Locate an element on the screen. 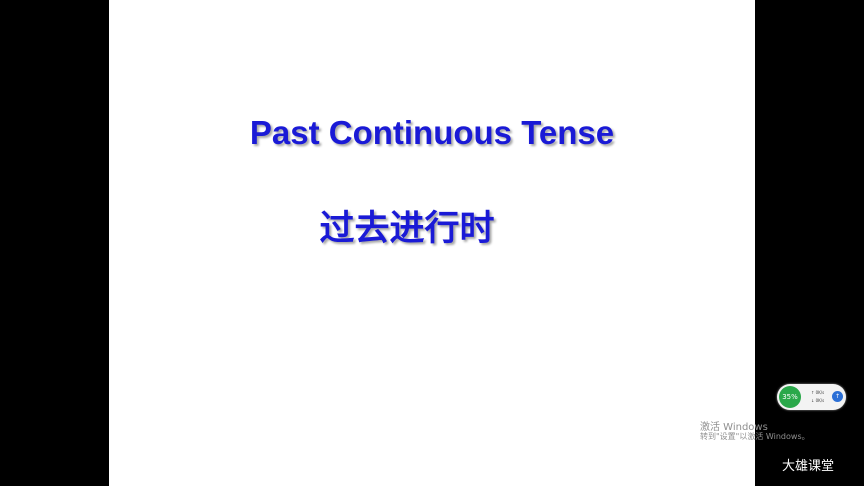 The width and height of the screenshot is (864, 486). slide-title: Past Continuous Tense is located at coordinates (432, 132).